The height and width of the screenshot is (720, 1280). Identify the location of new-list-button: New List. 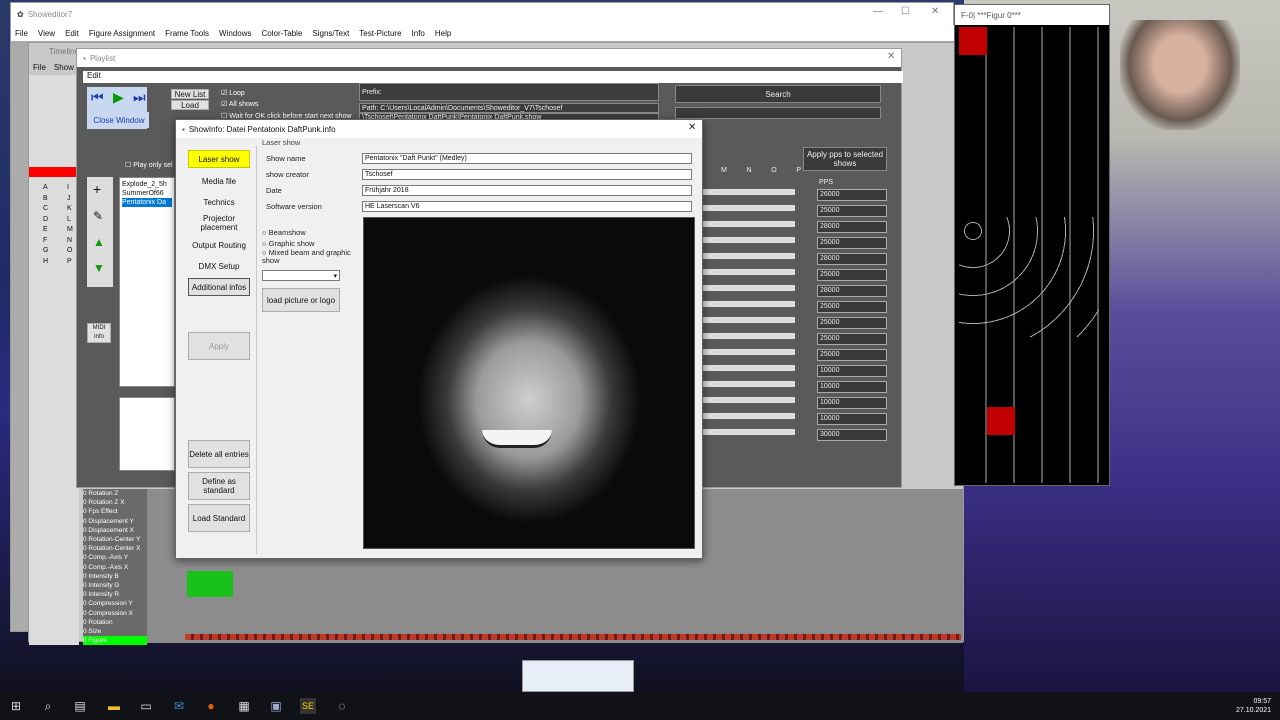
(190, 94).